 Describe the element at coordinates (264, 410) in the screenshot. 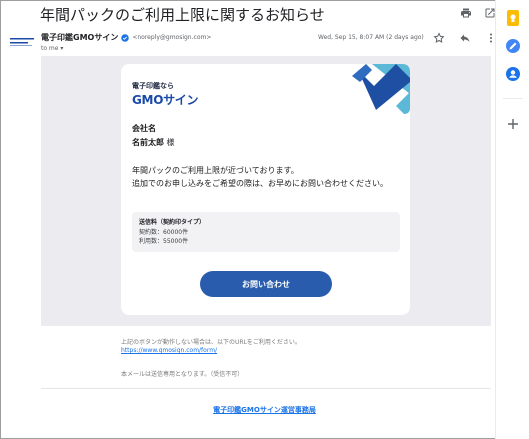

I see `support-office-link: 電子印鑑GMOサイン運営事務局` at that location.